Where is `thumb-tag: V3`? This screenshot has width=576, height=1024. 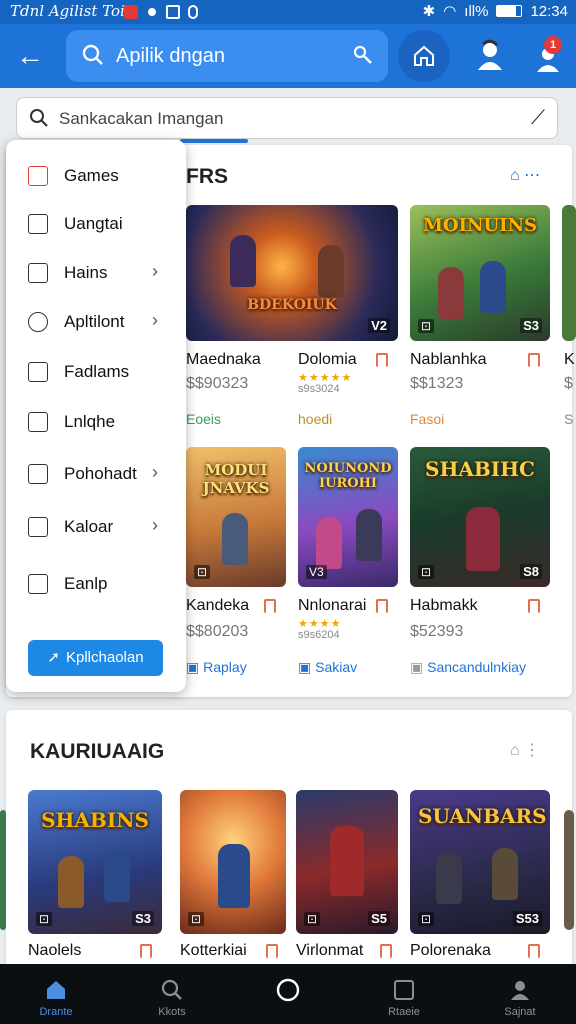
thumb-tag: V3 is located at coordinates (316, 572).